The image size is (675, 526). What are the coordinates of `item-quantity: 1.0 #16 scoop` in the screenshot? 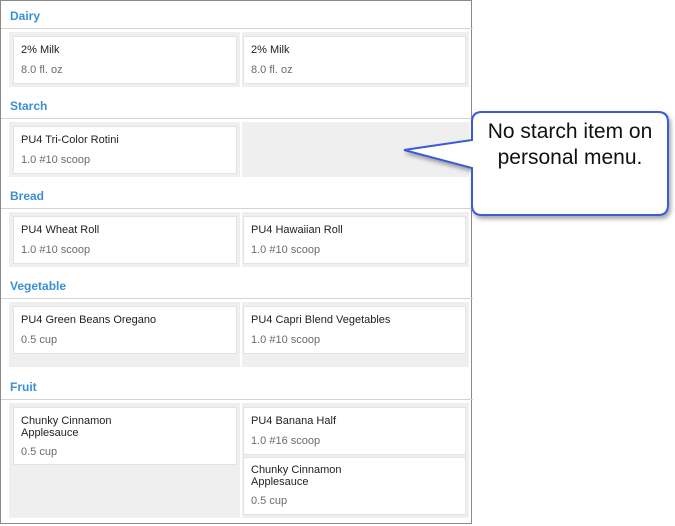 It's located at (286, 441).